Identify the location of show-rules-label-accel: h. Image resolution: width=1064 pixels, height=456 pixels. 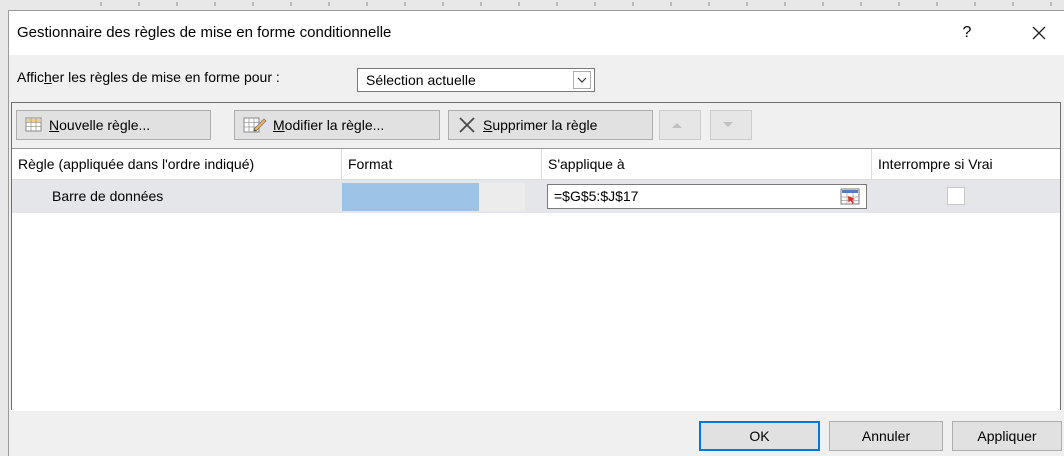
(47, 77).